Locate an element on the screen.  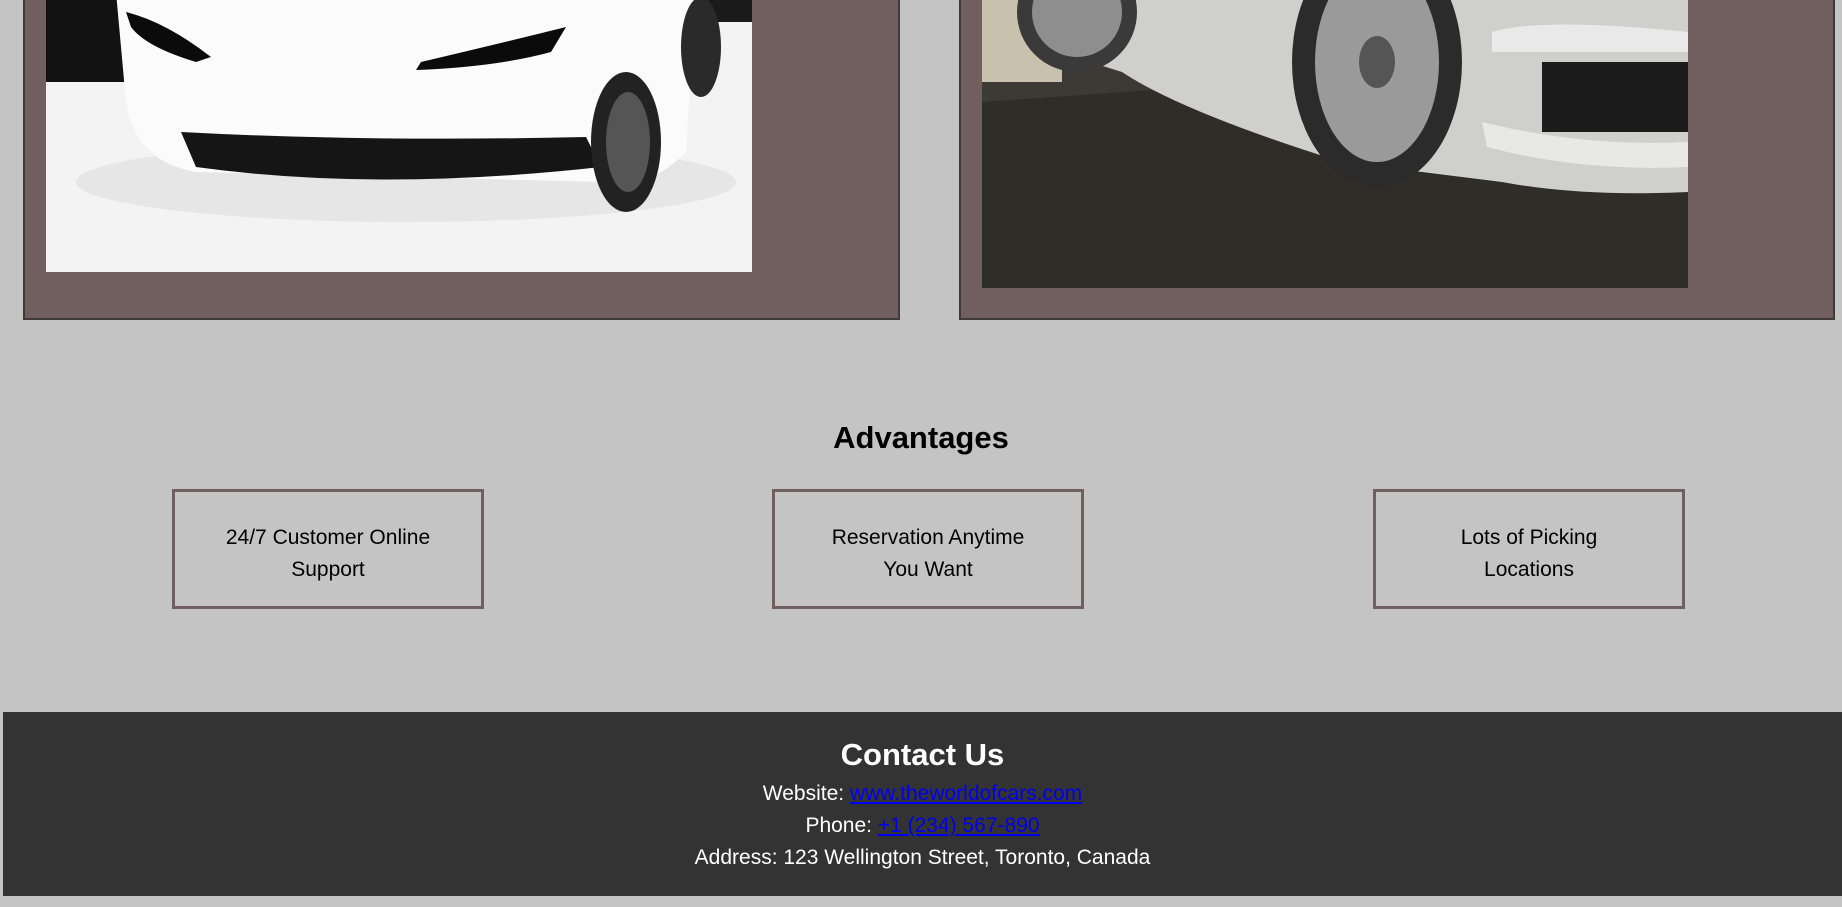
phone-label: Phone: is located at coordinates (838, 825).